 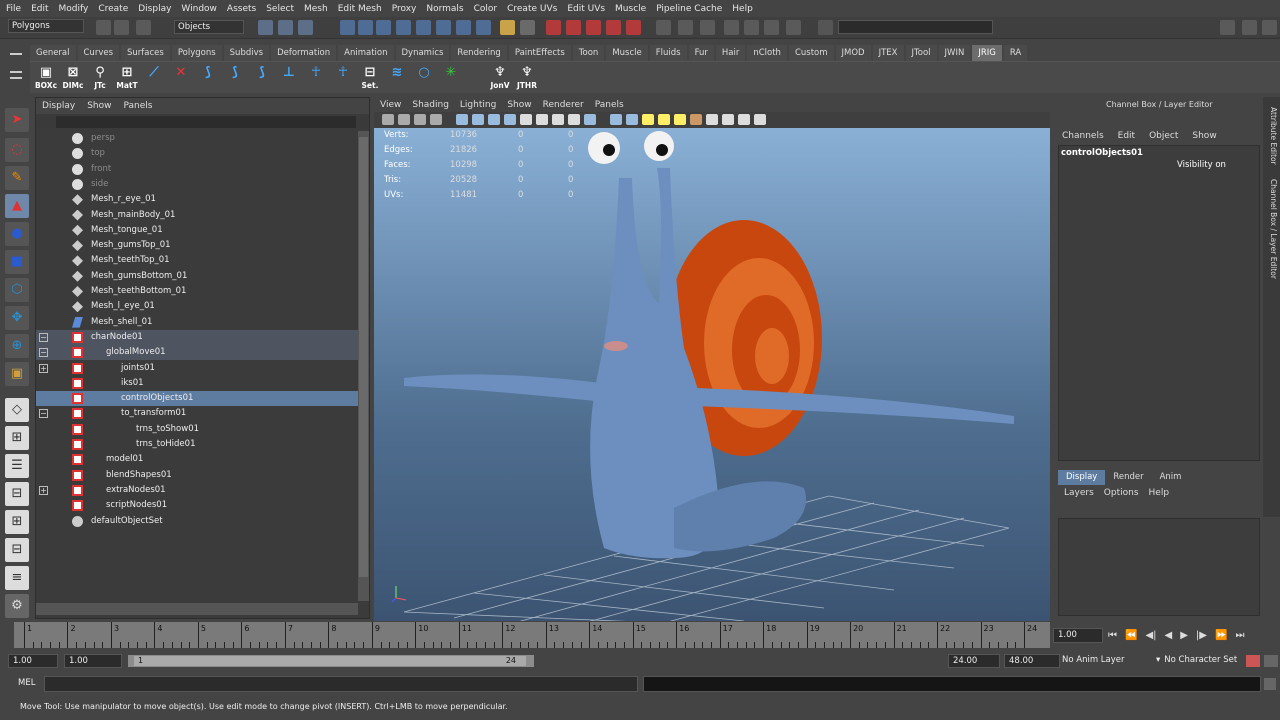 What do you see at coordinates (1126, 136) in the screenshot?
I see `channel-menu-edit: Edit` at bounding box center [1126, 136].